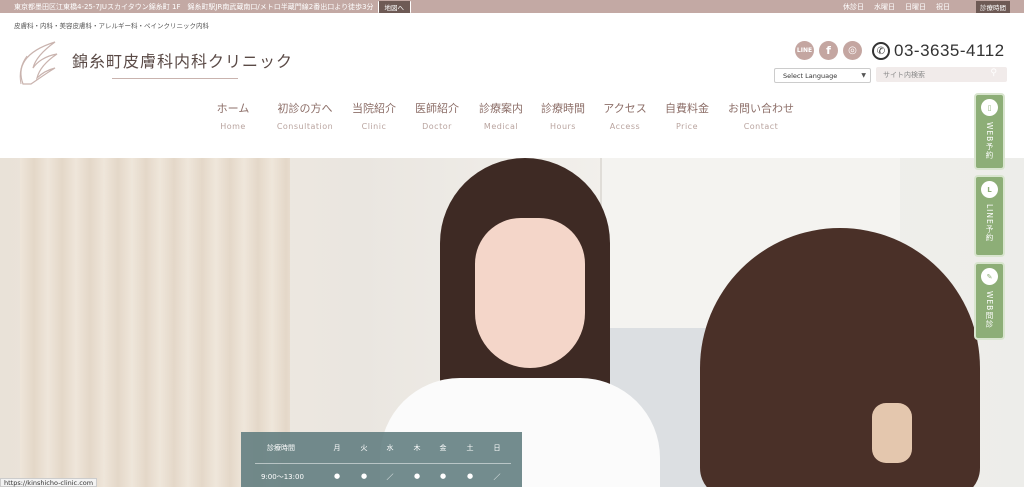 This screenshot has height=487, width=1024. I want to click on line-reservation-button: L LINE予約, so click(989, 216).